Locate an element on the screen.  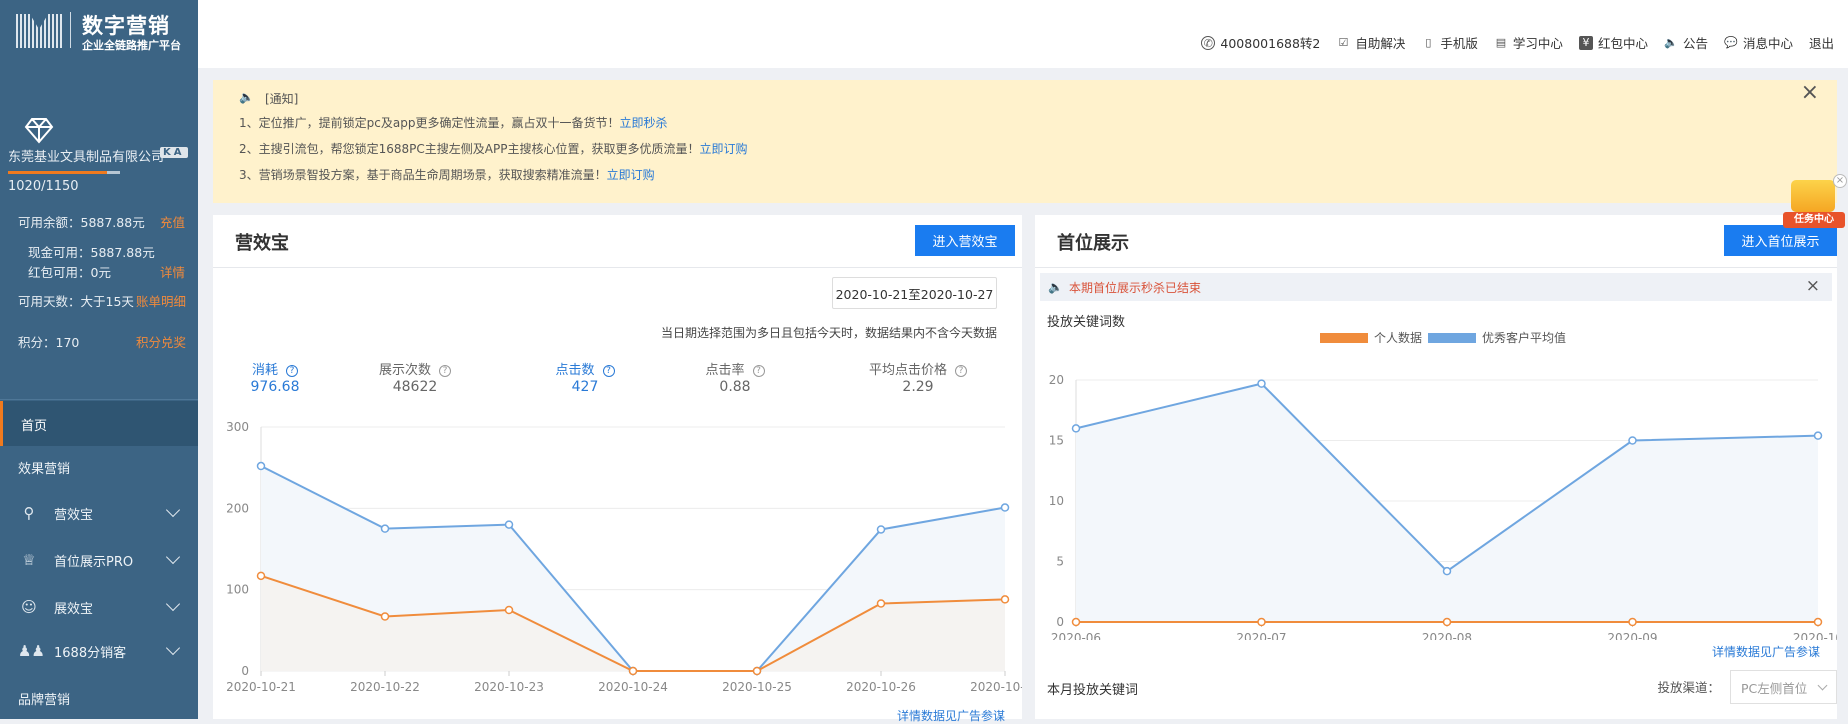
announce-link: 🔈 公告 is located at coordinates (1686, 42).